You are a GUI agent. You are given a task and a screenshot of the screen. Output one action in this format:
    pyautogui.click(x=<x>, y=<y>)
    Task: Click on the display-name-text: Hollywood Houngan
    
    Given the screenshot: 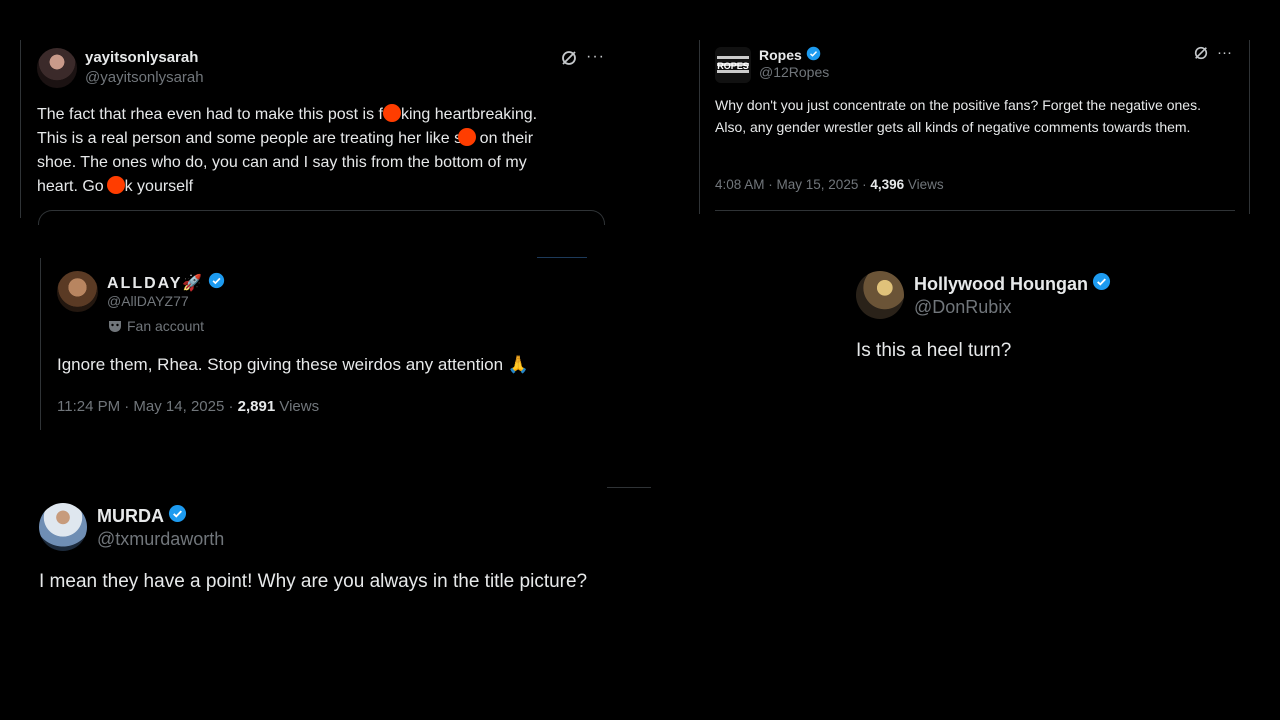 What is the action you would take?
    pyautogui.click(x=1001, y=283)
    